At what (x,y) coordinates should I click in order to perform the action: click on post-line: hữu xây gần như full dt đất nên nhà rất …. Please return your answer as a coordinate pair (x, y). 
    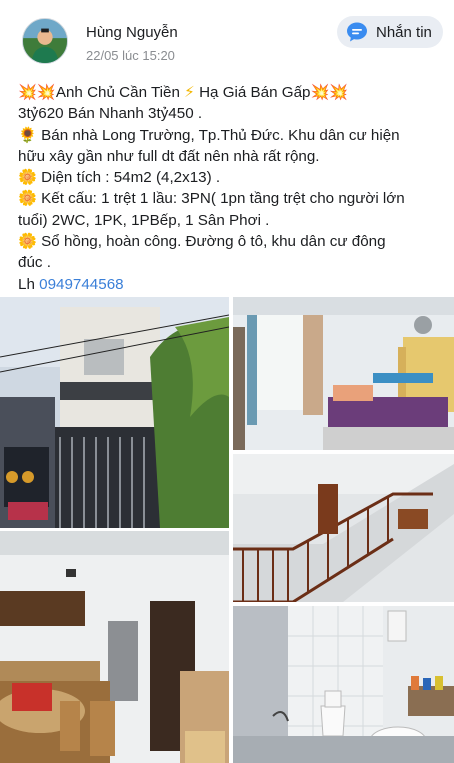
    Looking at the image, I should click on (169, 156).